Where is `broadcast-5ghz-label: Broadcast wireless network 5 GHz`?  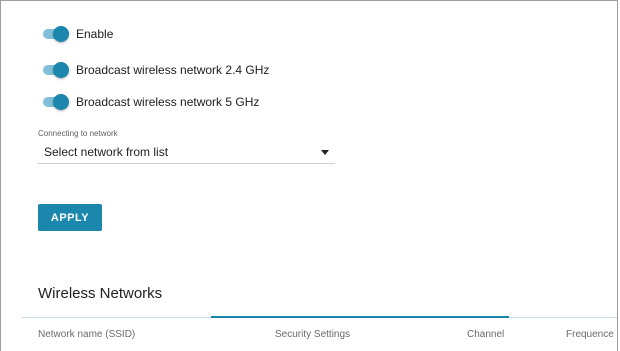
broadcast-5ghz-label: Broadcast wireless network 5 GHz is located at coordinates (168, 102).